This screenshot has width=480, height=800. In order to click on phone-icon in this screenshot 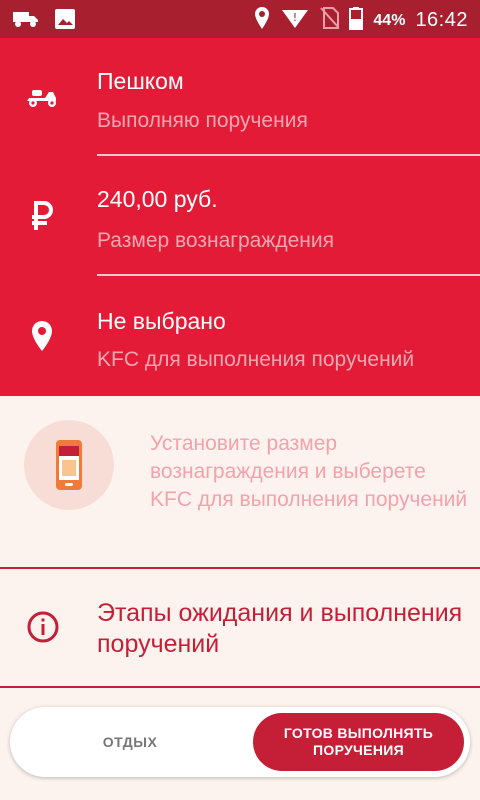, I will do `click(69, 467)`.